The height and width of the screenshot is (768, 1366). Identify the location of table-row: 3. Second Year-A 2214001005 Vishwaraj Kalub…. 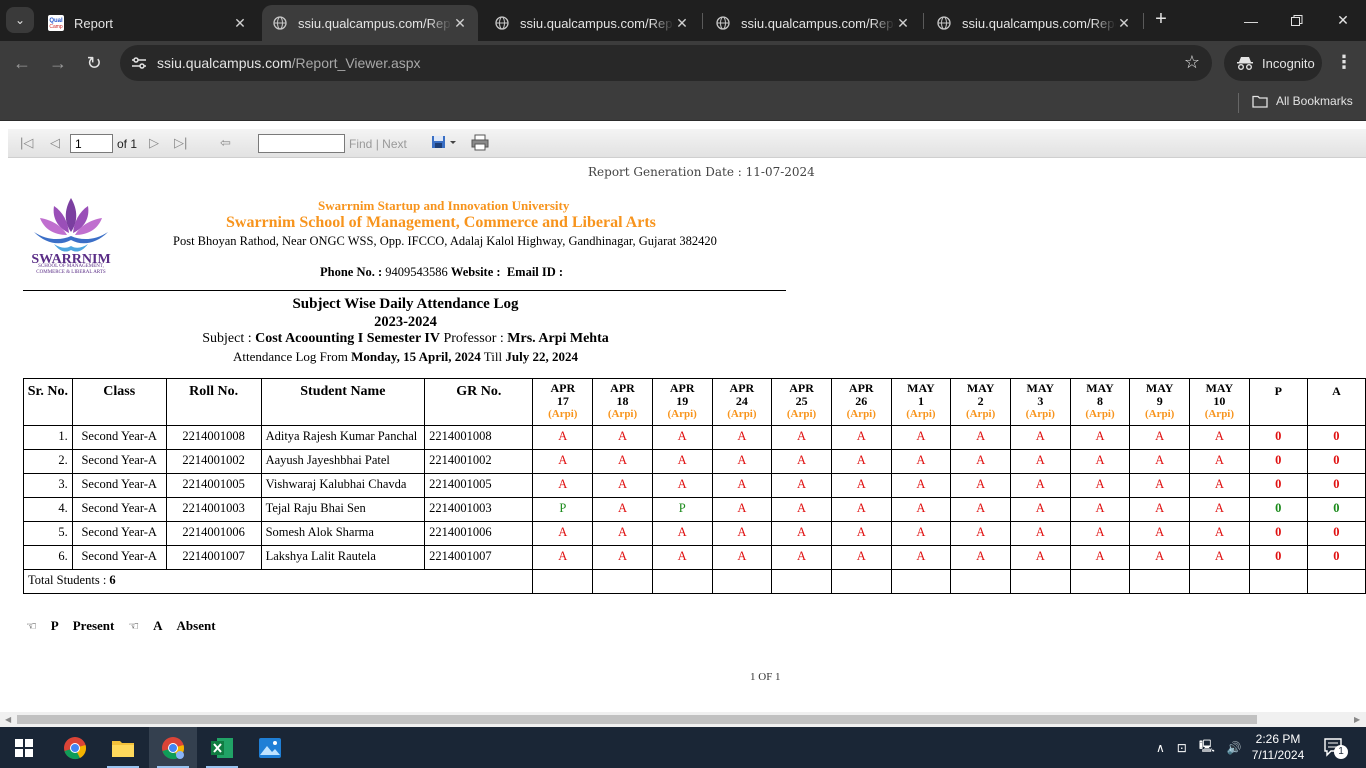
(694, 485).